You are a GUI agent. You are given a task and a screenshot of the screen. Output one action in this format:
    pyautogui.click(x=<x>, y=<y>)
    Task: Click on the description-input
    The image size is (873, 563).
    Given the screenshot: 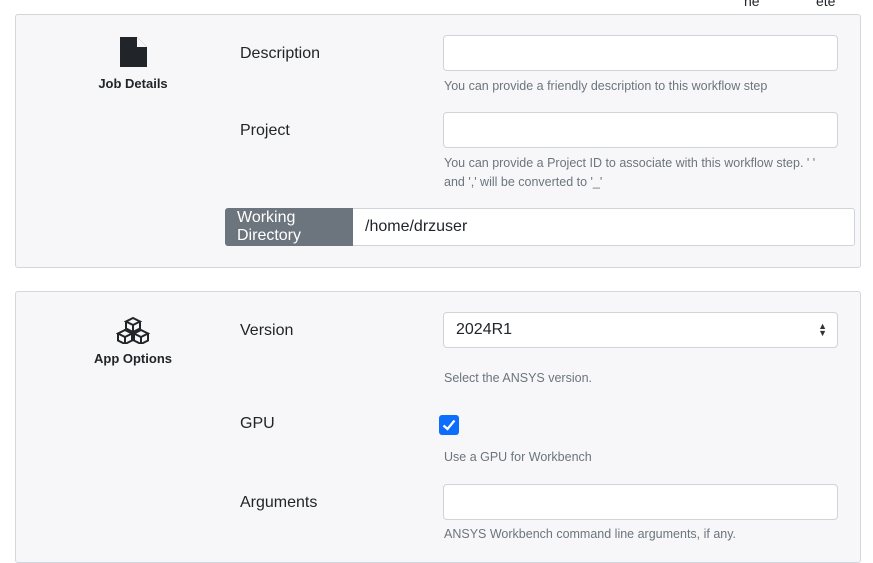 What is the action you would take?
    pyautogui.click(x=640, y=53)
    